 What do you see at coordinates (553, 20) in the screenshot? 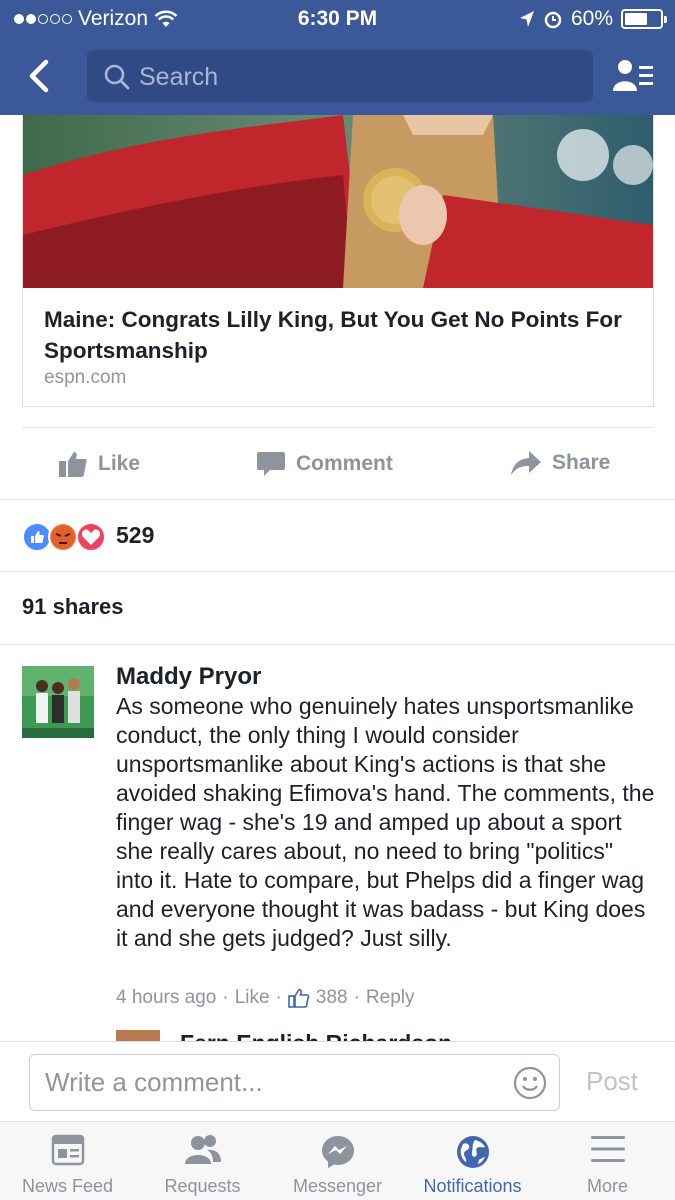
I see `alarm-icon` at bounding box center [553, 20].